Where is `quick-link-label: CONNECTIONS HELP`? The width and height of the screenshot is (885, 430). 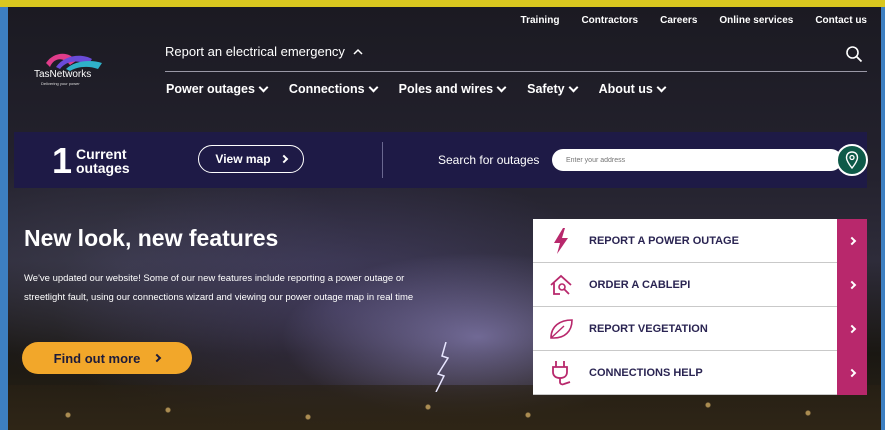 quick-link-label: CONNECTIONS HELP is located at coordinates (646, 372).